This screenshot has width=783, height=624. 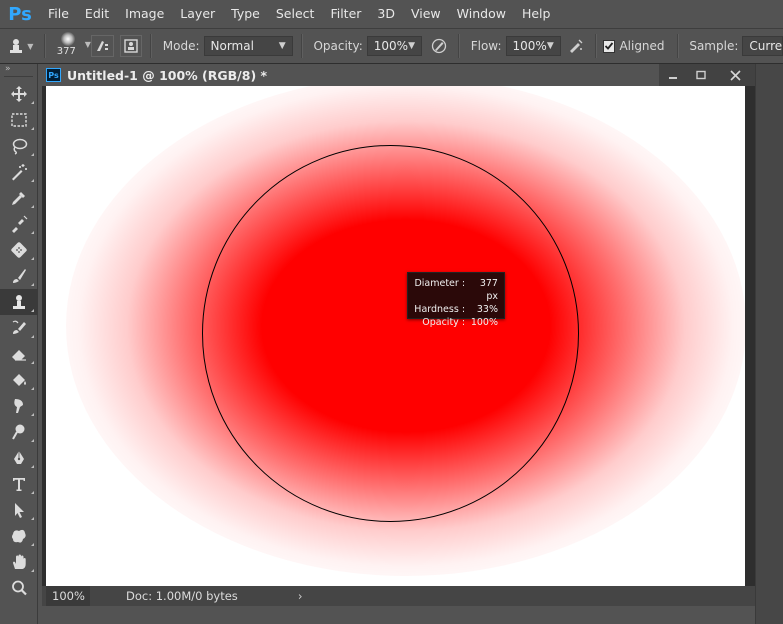 What do you see at coordinates (609, 46) in the screenshot?
I see `aligned-checkbox` at bounding box center [609, 46].